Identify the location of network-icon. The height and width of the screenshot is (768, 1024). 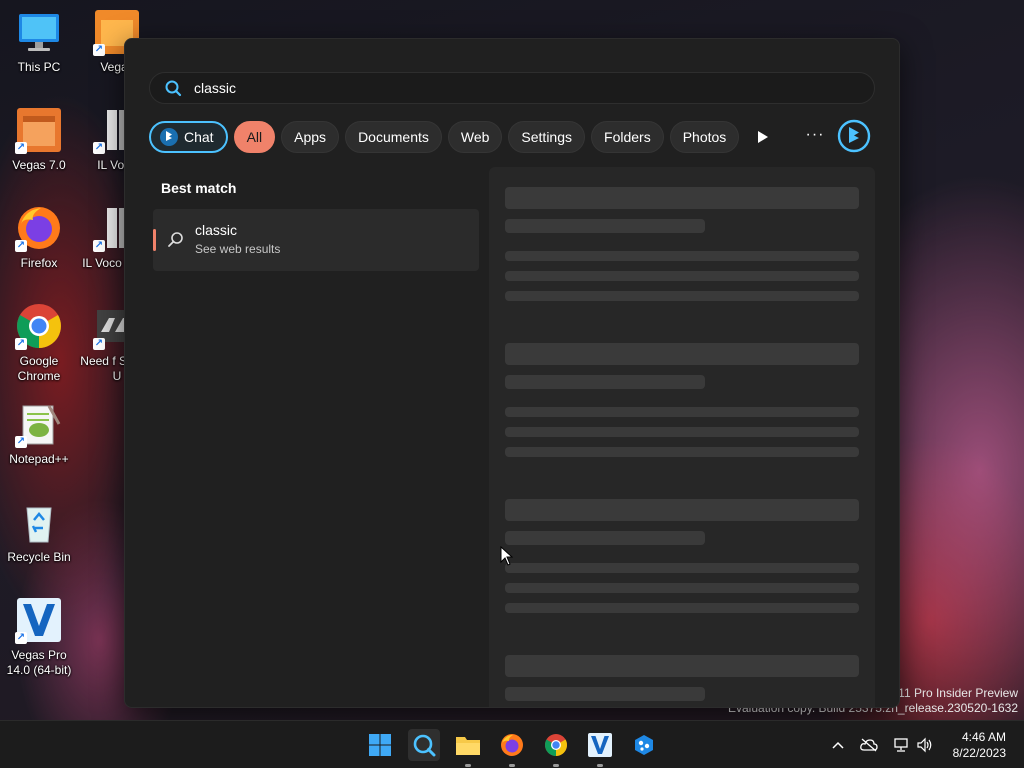
(901, 745).